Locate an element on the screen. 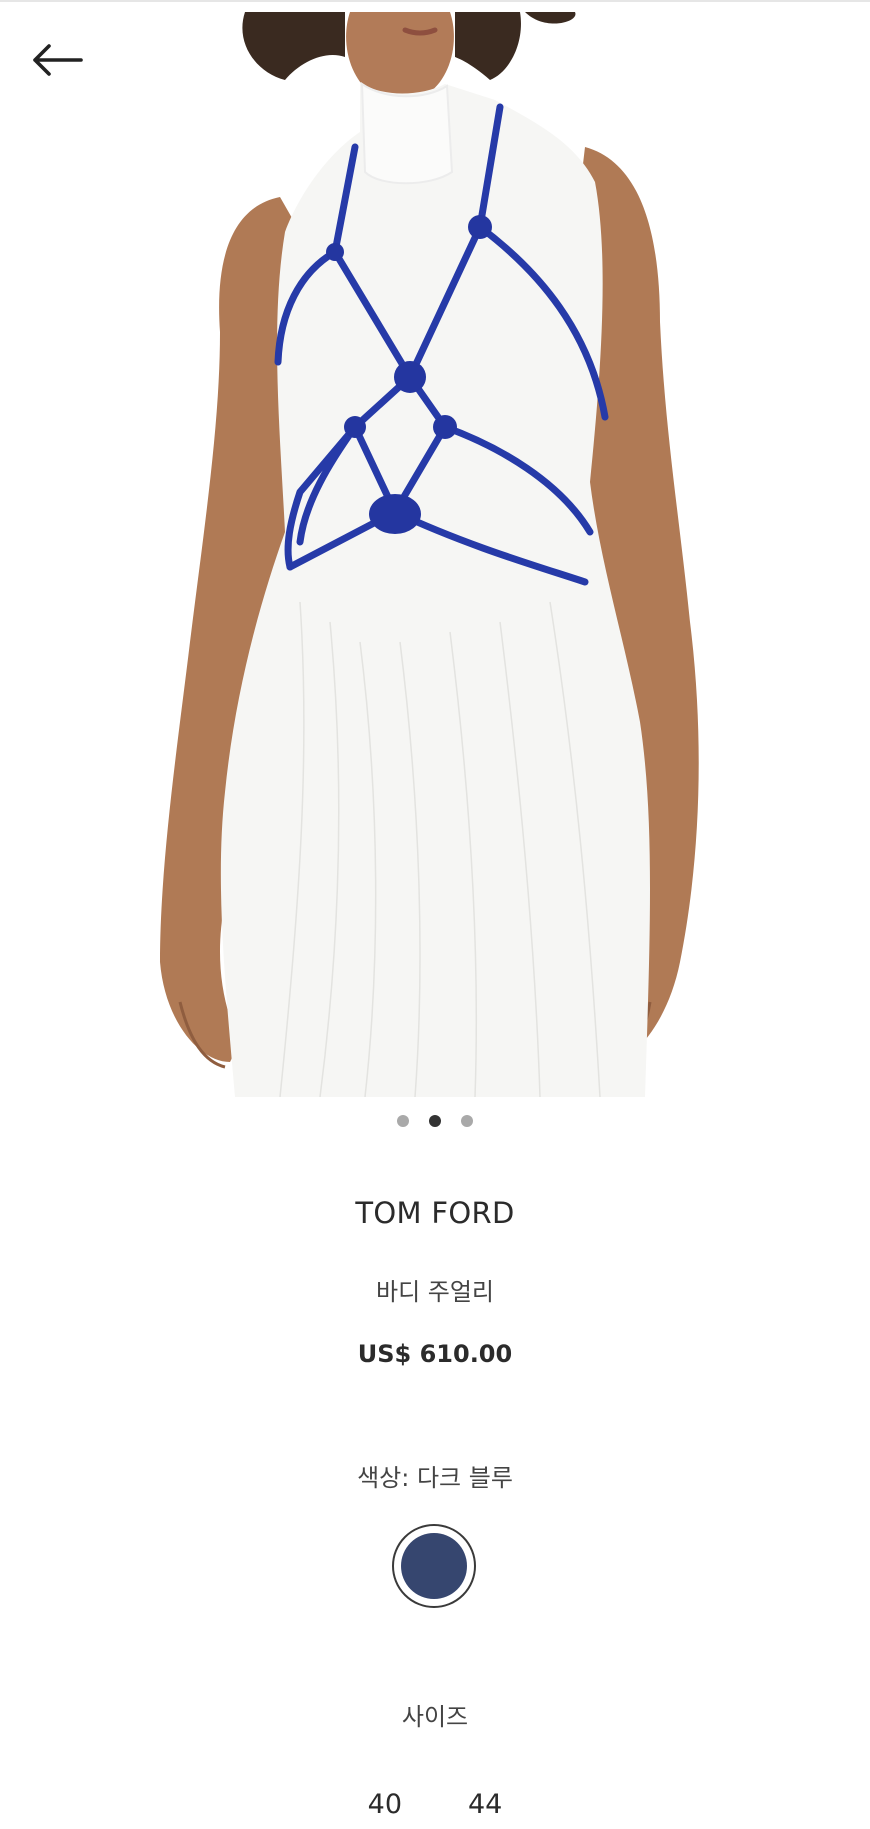 This screenshot has width=870, height=1829. image-pager is located at coordinates (435, 1121).